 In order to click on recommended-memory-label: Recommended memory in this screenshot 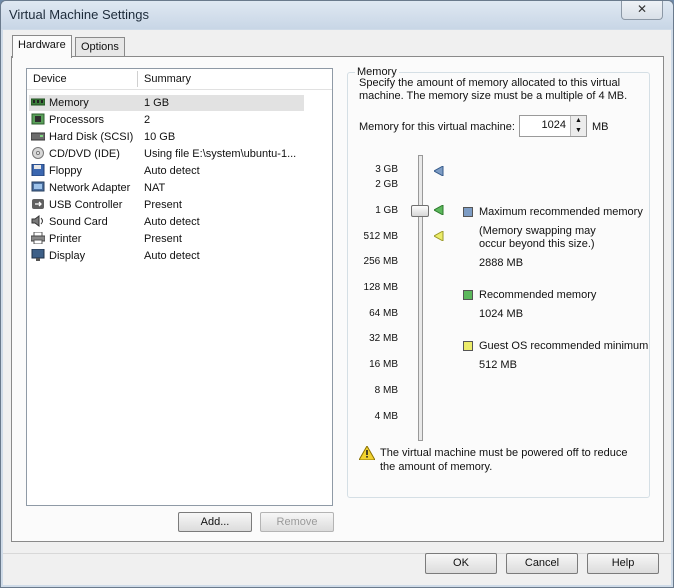, I will do `click(538, 295)`.